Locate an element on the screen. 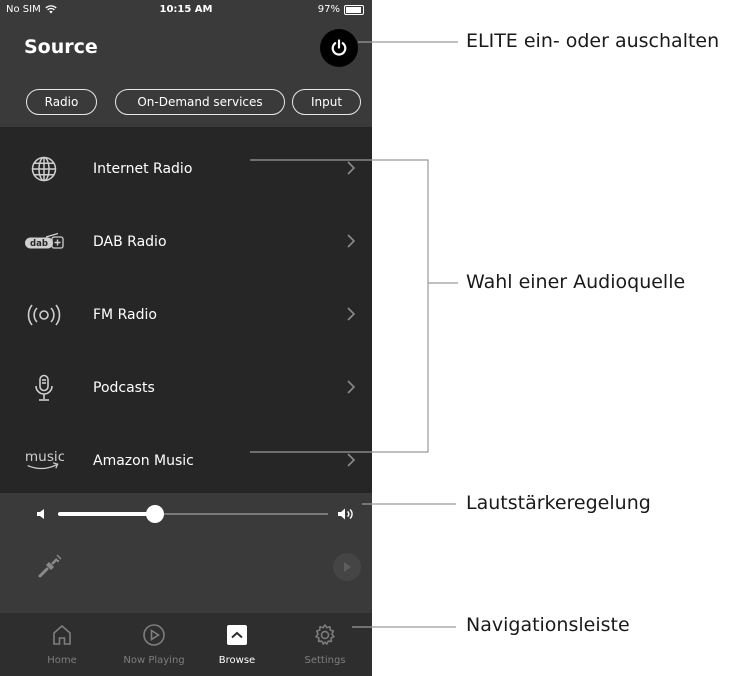  annotation-source-select: Wahl einer Audioquelle is located at coordinates (576, 282).